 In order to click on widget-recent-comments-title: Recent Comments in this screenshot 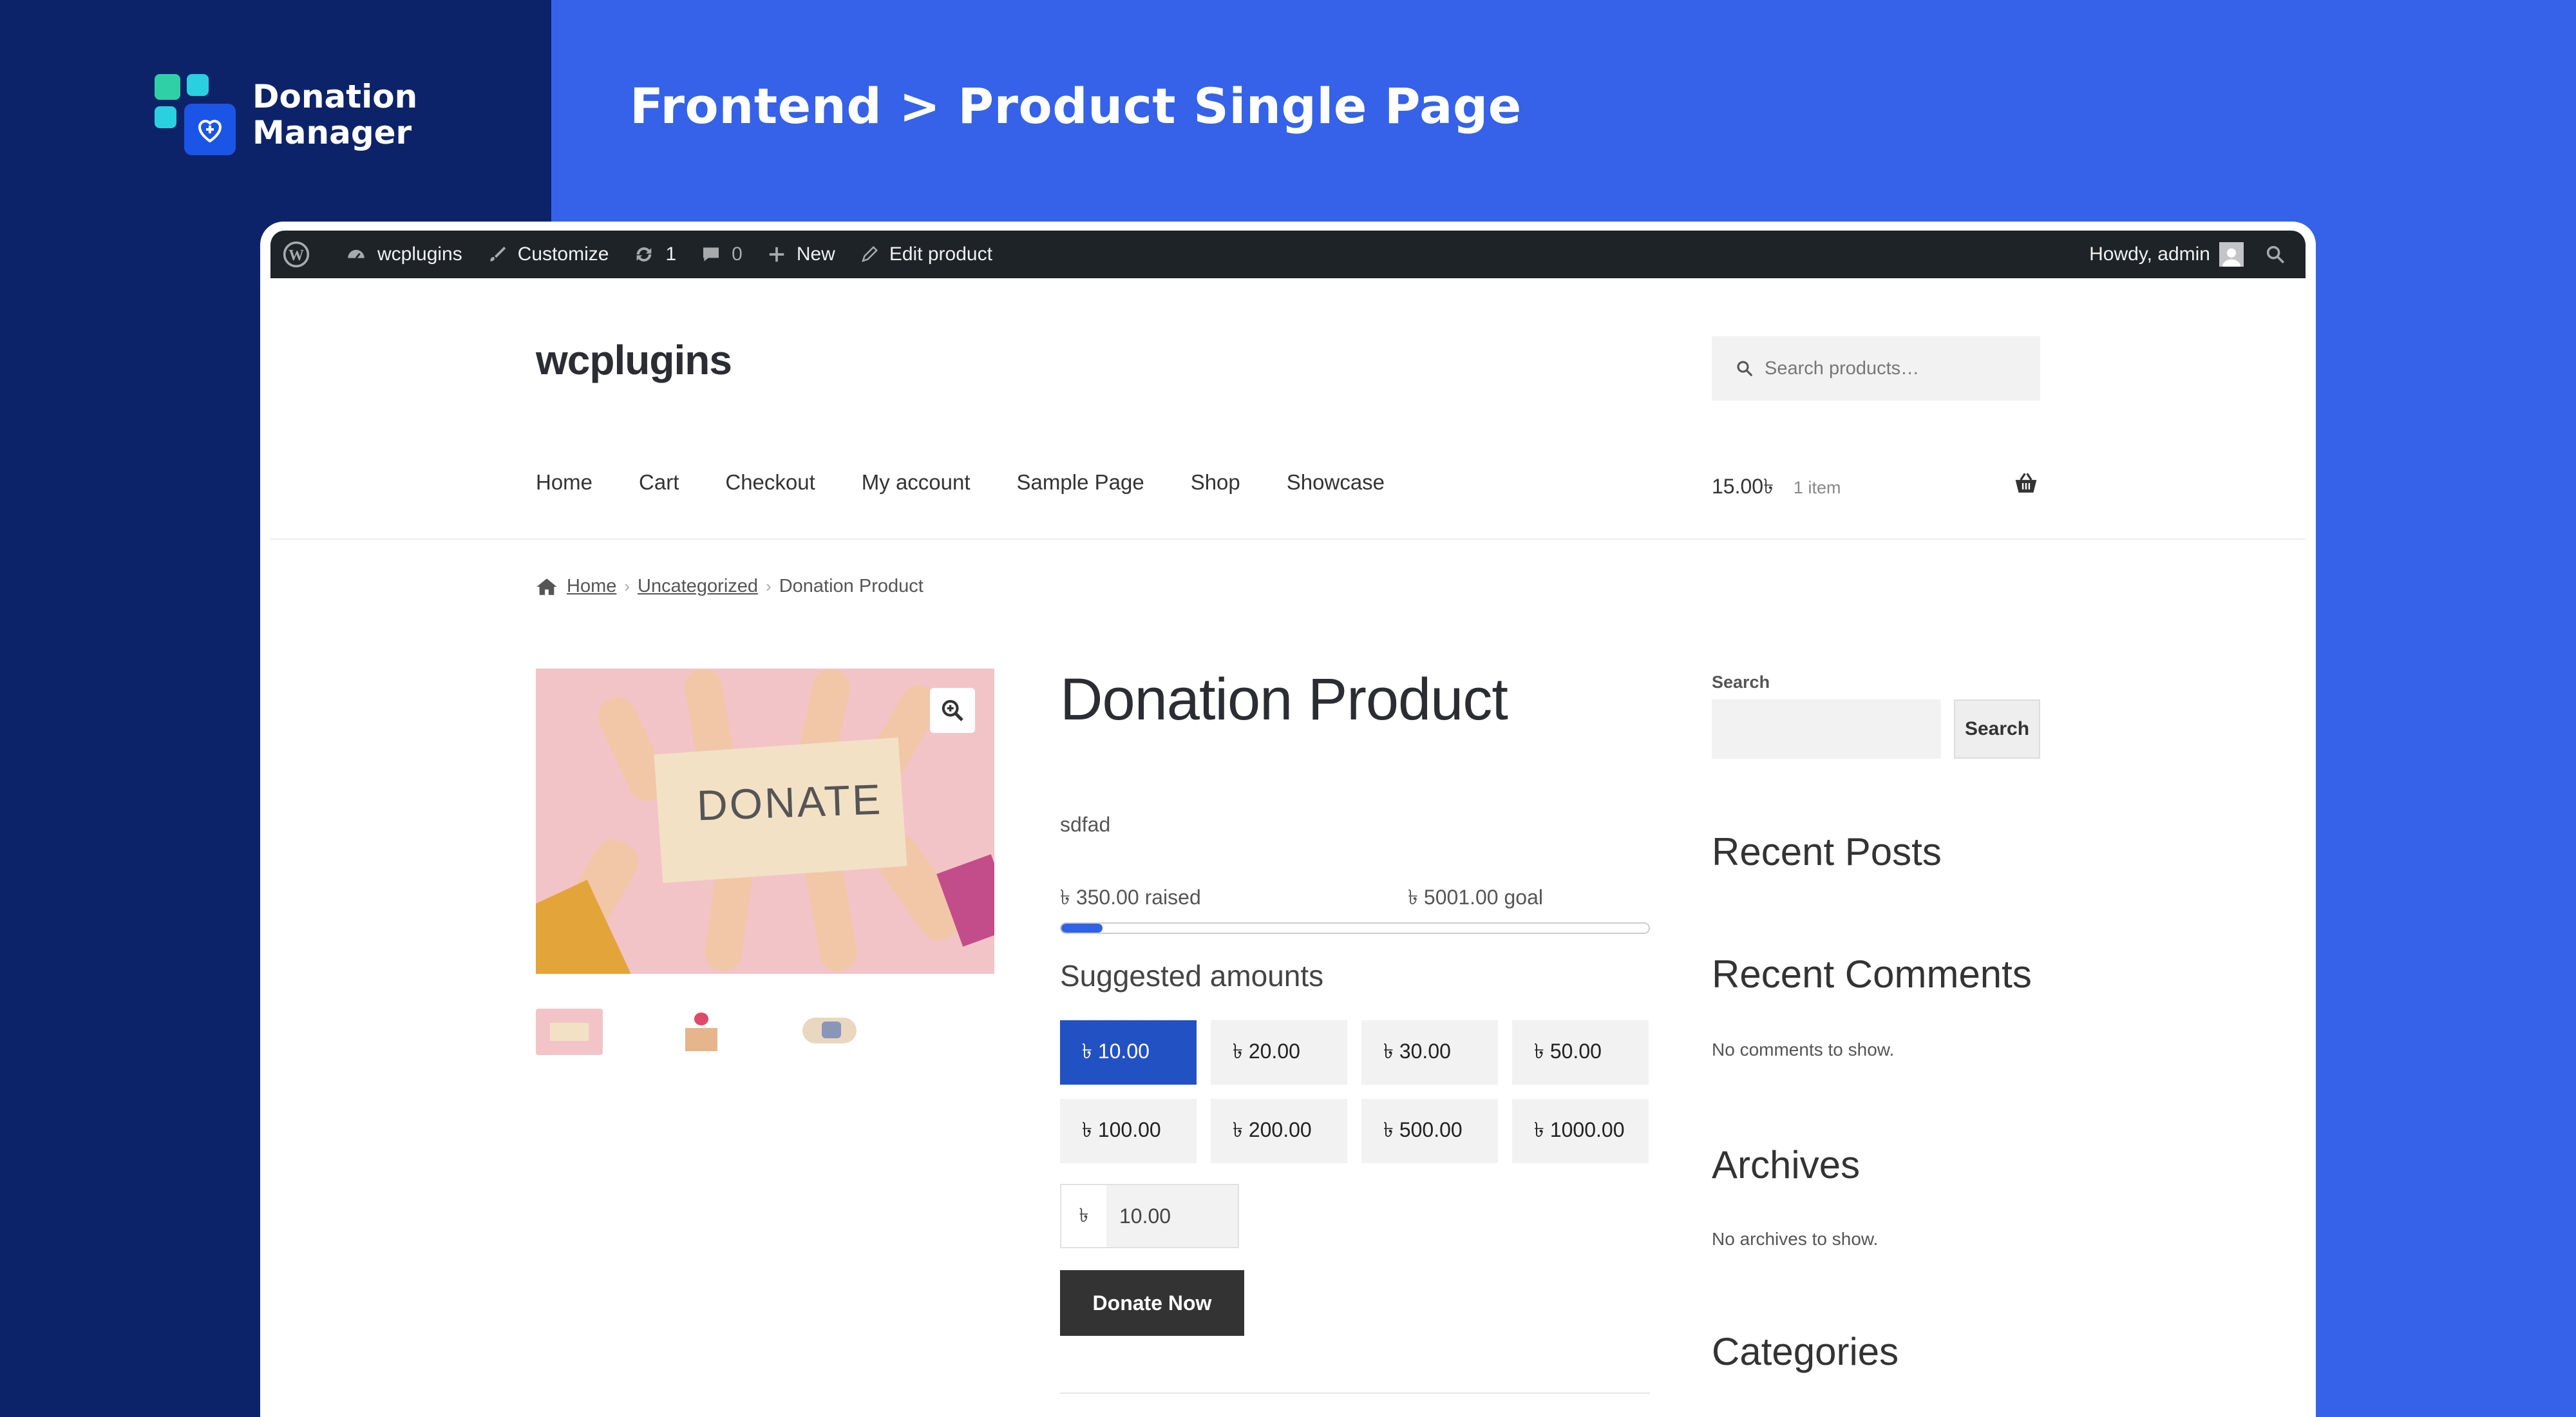, I will do `click(1872, 974)`.